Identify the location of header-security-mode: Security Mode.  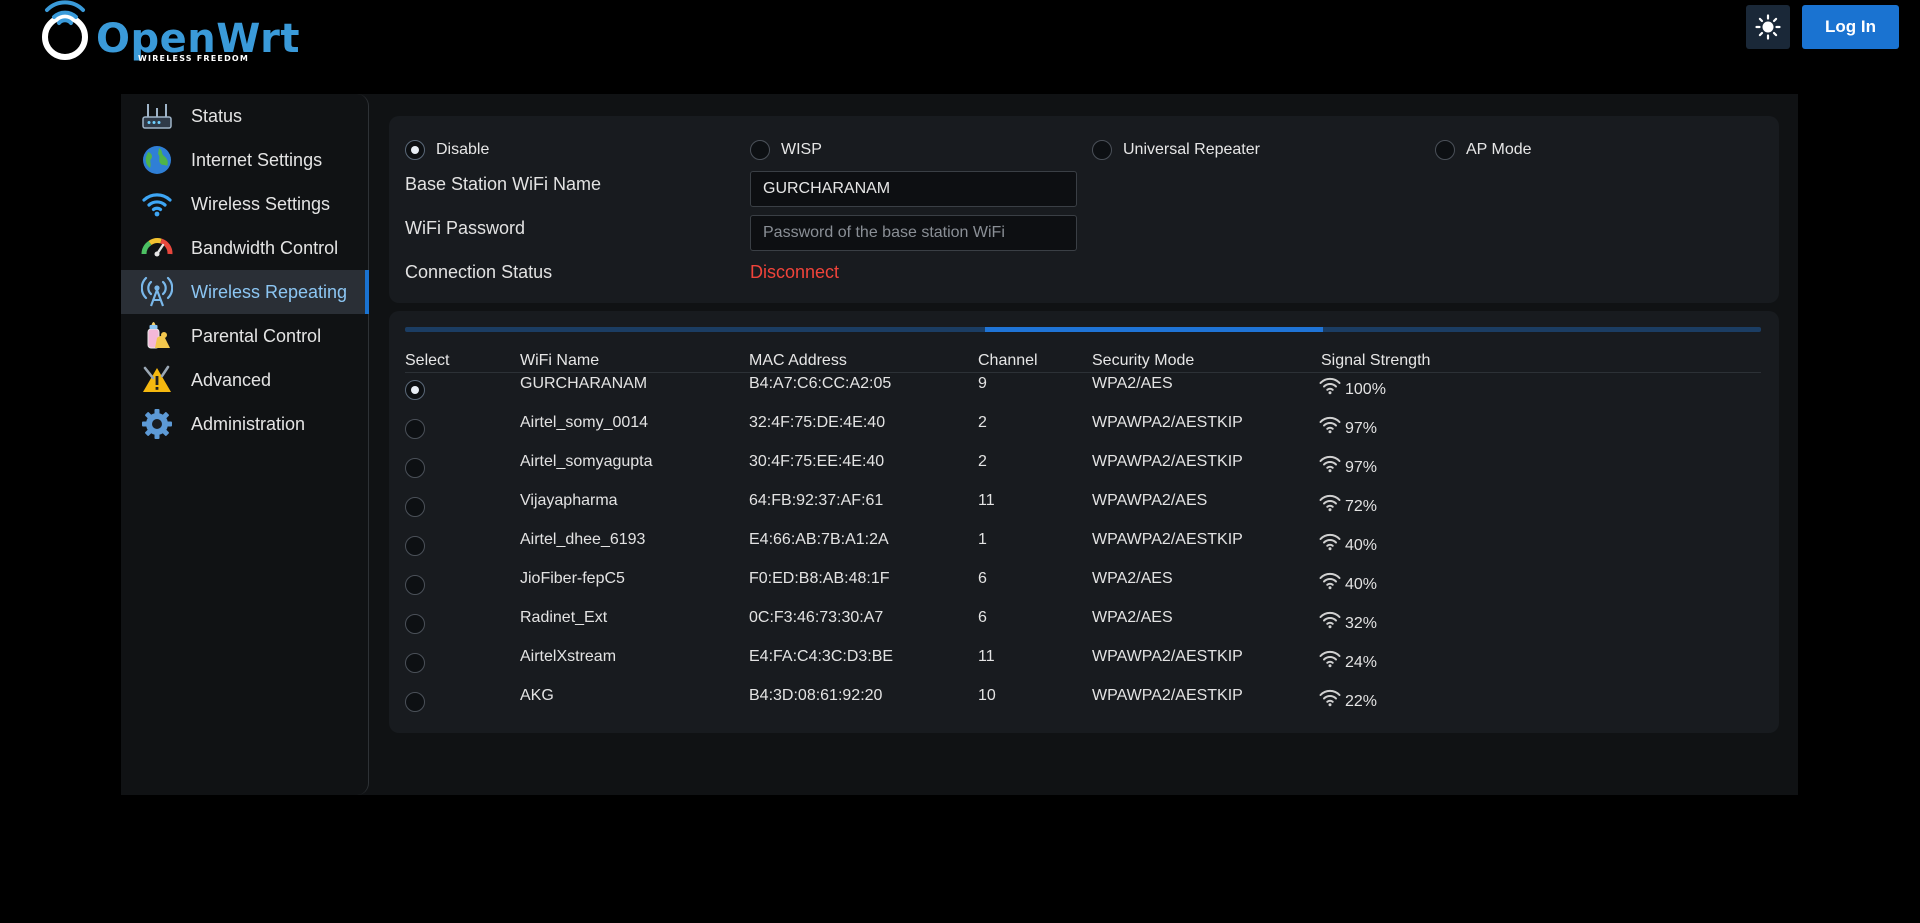
(1143, 360).